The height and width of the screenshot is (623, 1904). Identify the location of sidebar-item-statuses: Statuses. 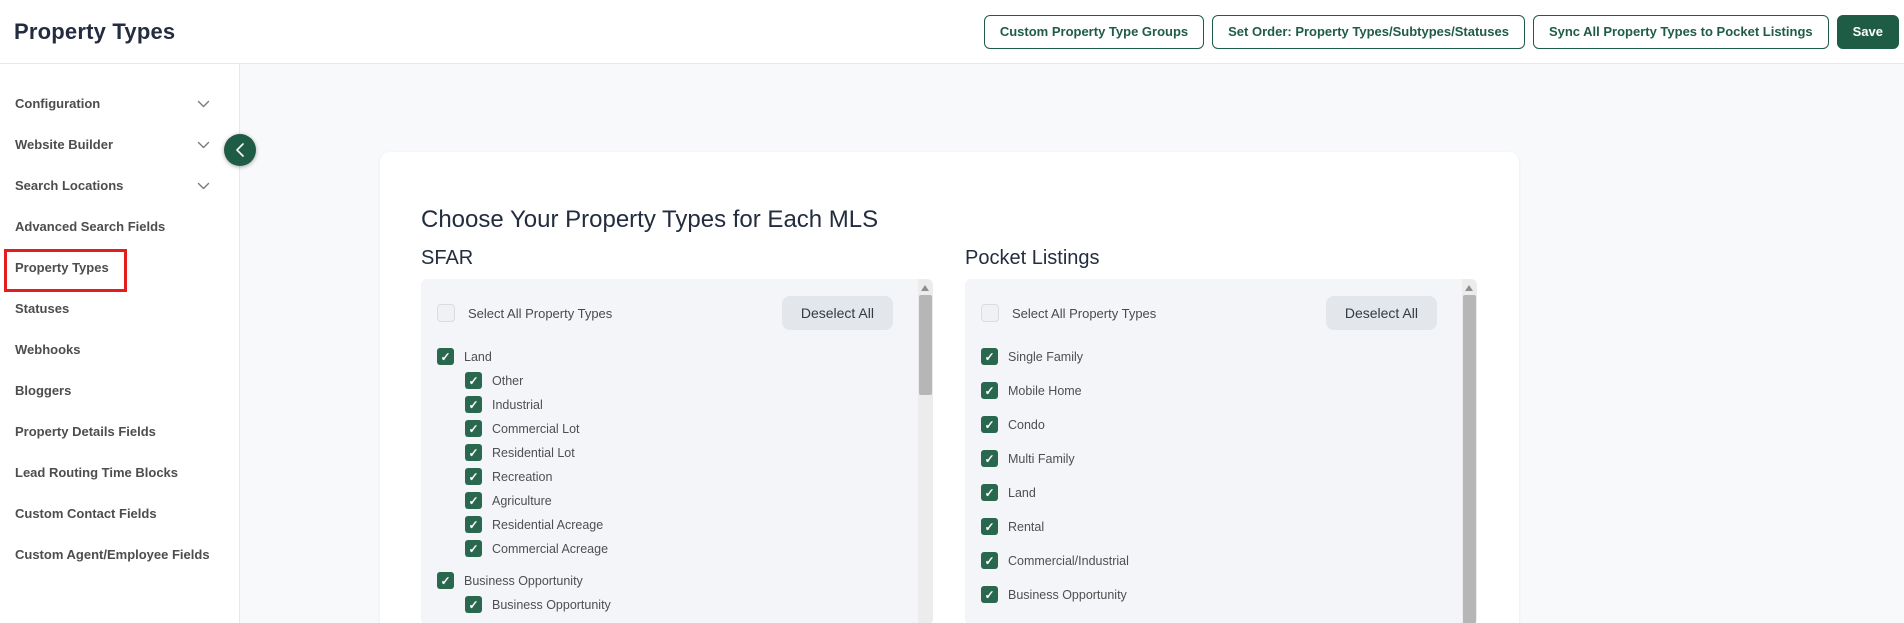
(119, 308).